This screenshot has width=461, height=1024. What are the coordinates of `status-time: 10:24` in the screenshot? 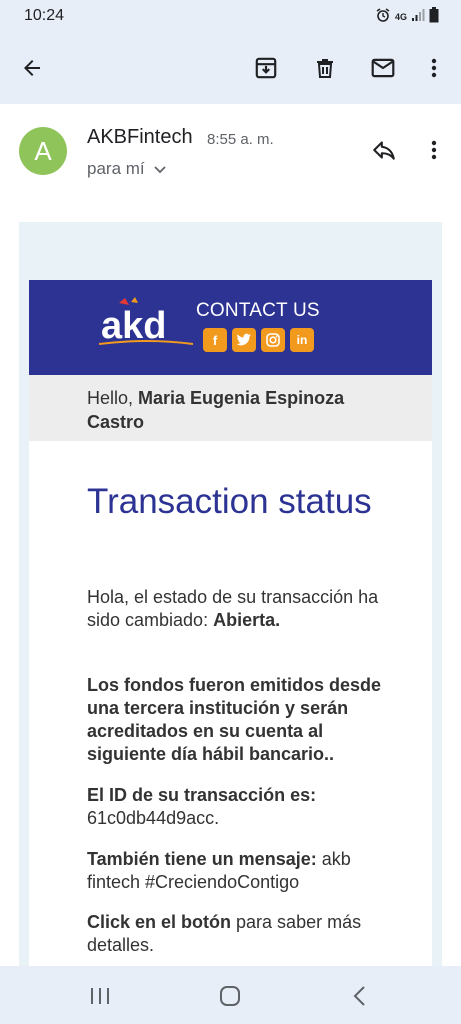 It's located at (44, 15).